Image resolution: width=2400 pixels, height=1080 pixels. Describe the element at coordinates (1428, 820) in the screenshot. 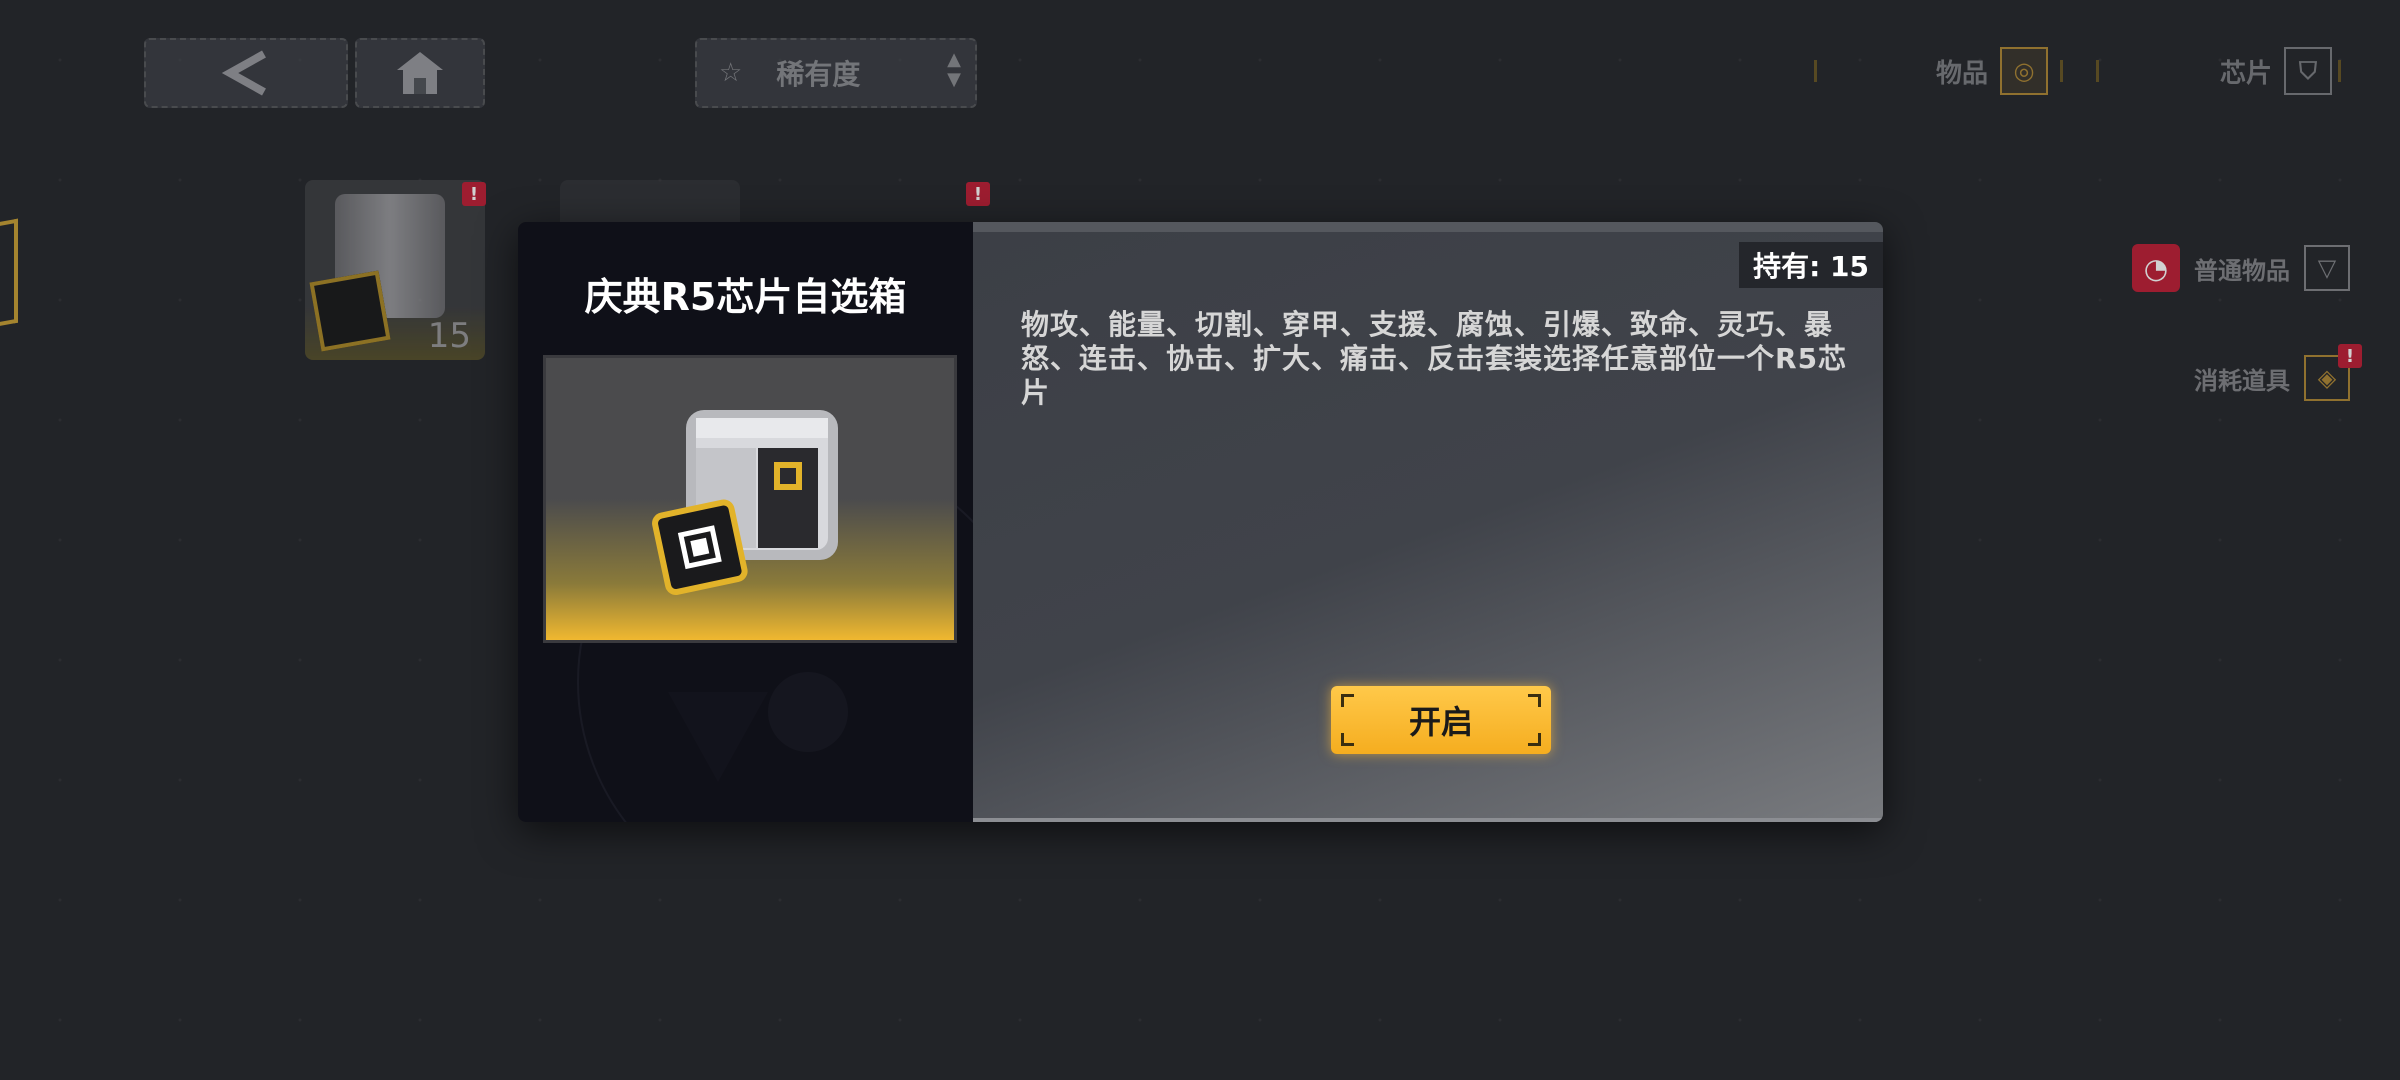

I see `bottom-strip` at that location.